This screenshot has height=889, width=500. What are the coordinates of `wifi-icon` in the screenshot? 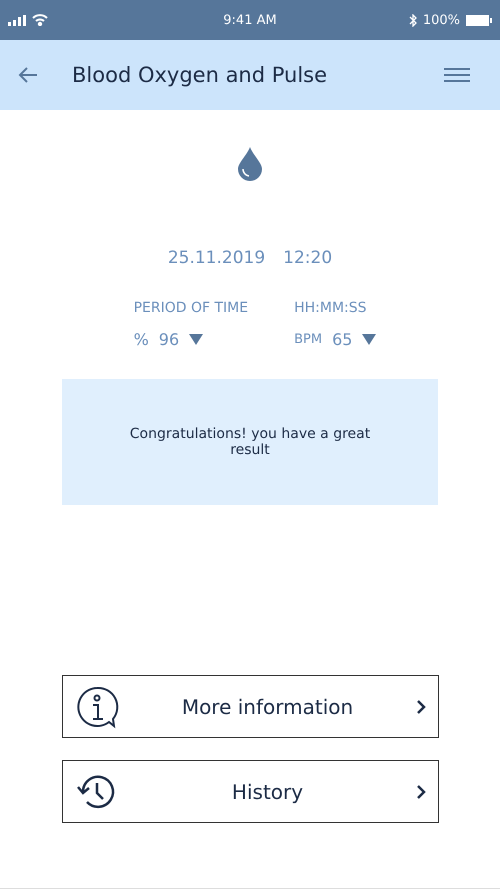 It's located at (40, 20).